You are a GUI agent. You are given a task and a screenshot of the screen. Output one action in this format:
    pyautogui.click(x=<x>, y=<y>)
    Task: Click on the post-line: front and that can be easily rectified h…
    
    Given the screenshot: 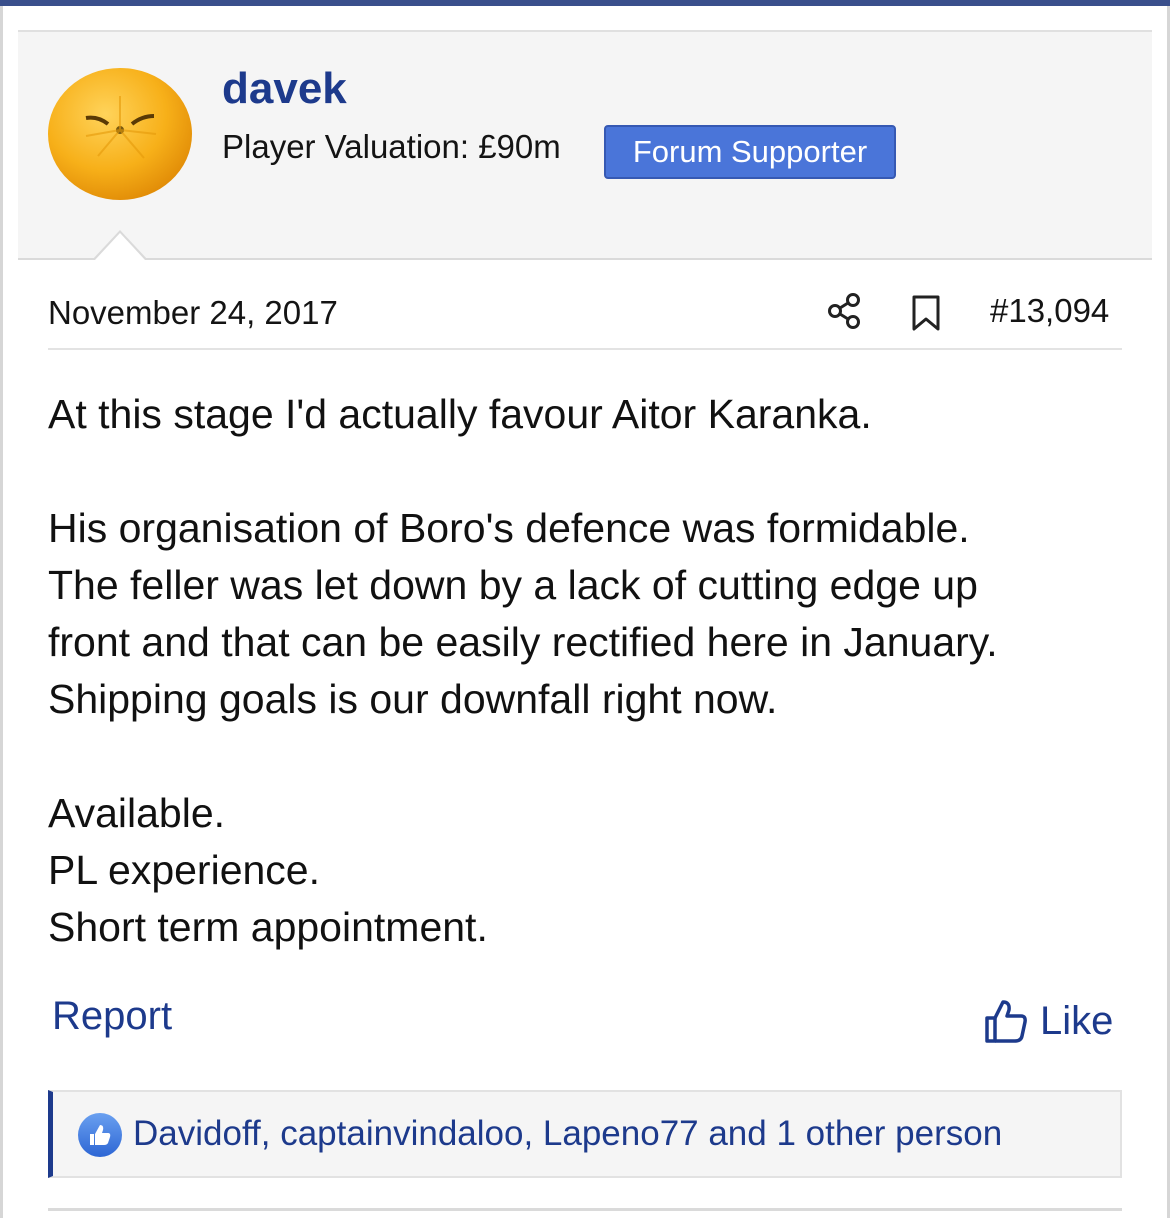 What is the action you would take?
    pyautogui.click(x=523, y=642)
    